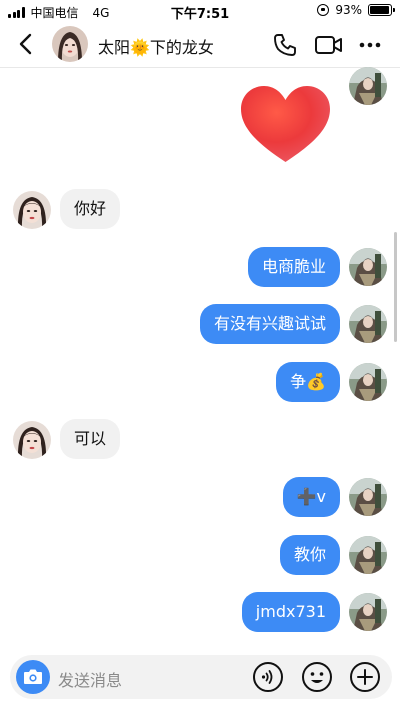 This screenshot has width=400, height=711. I want to click on battery-level, so click(379, 10).